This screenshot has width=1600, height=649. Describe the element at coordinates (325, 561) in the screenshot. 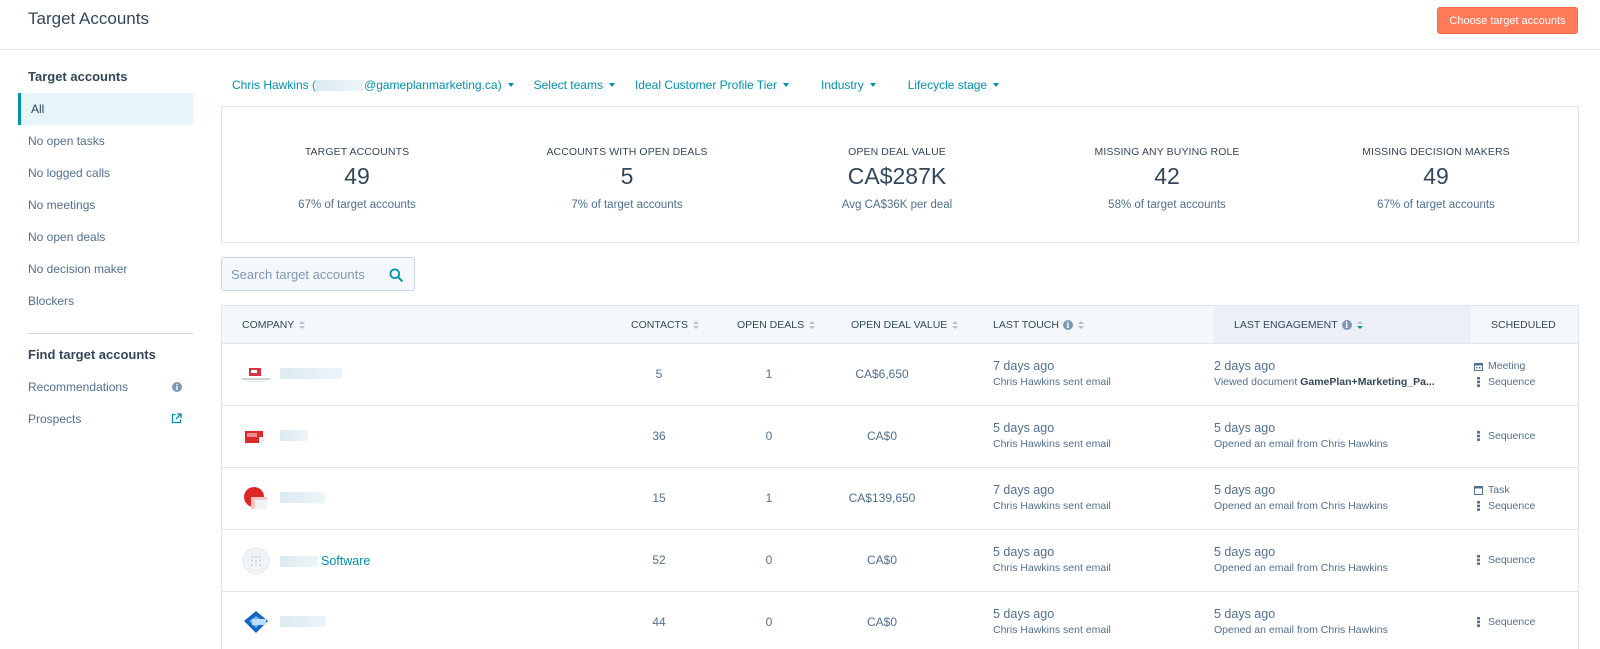

I see `company-name-link: Software` at that location.